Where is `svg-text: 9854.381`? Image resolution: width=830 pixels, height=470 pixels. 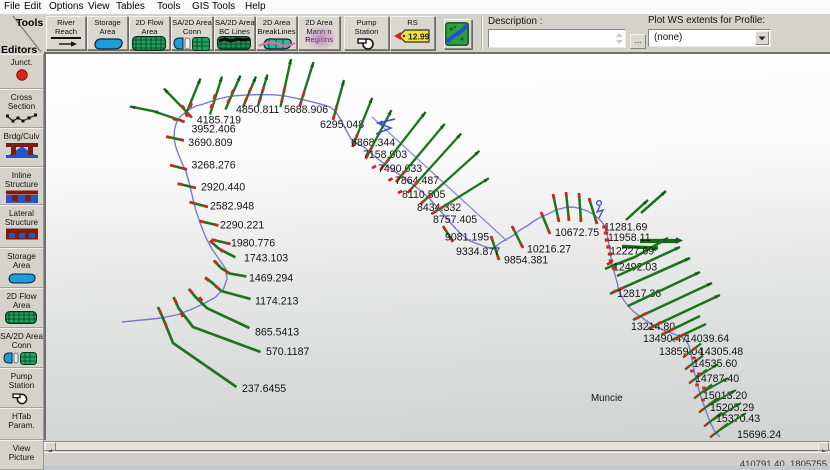
svg-text: 9854.381 is located at coordinates (526, 261).